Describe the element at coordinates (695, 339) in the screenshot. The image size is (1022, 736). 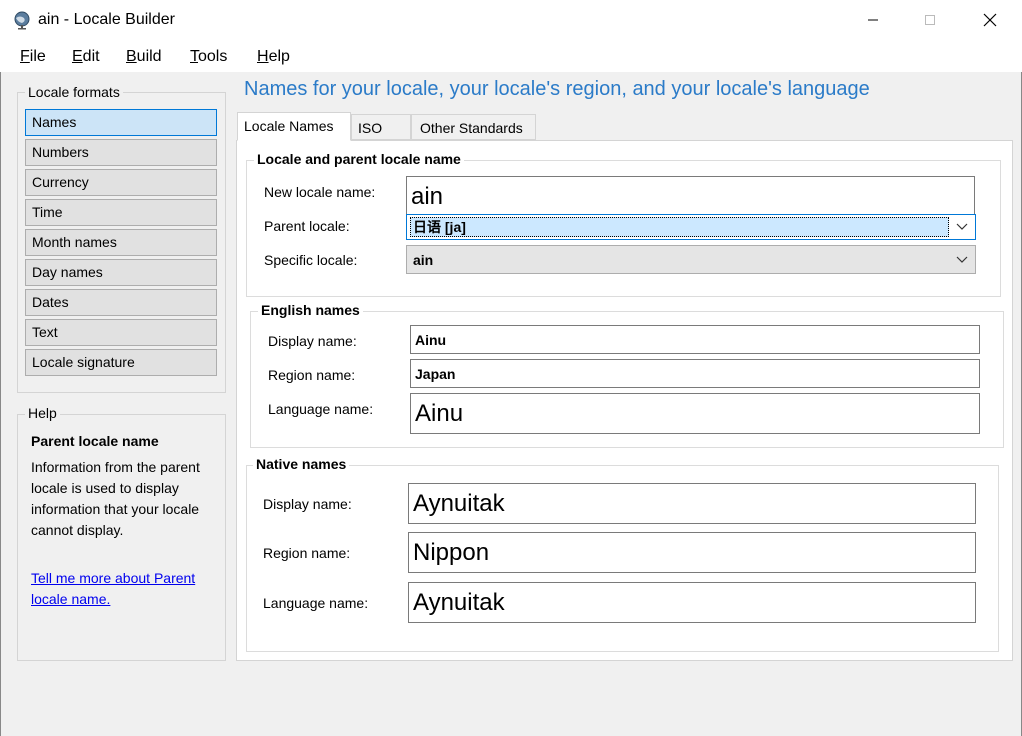
I see `english-display-input: Ainu` at that location.